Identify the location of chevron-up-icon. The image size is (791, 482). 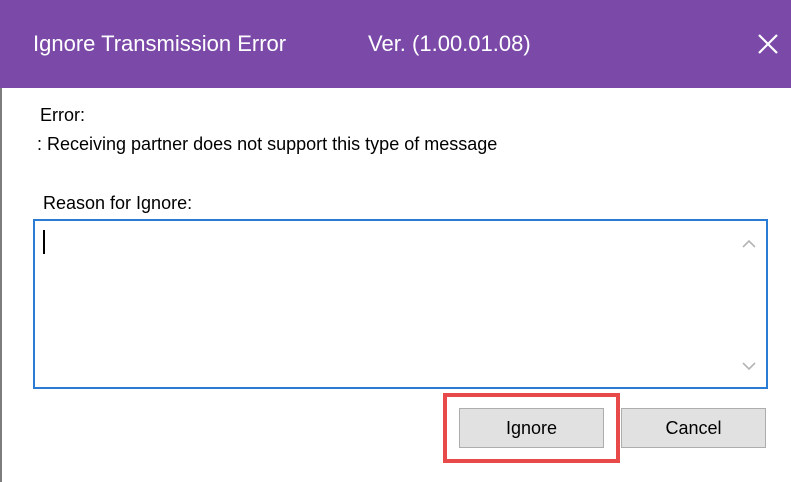
(749, 243).